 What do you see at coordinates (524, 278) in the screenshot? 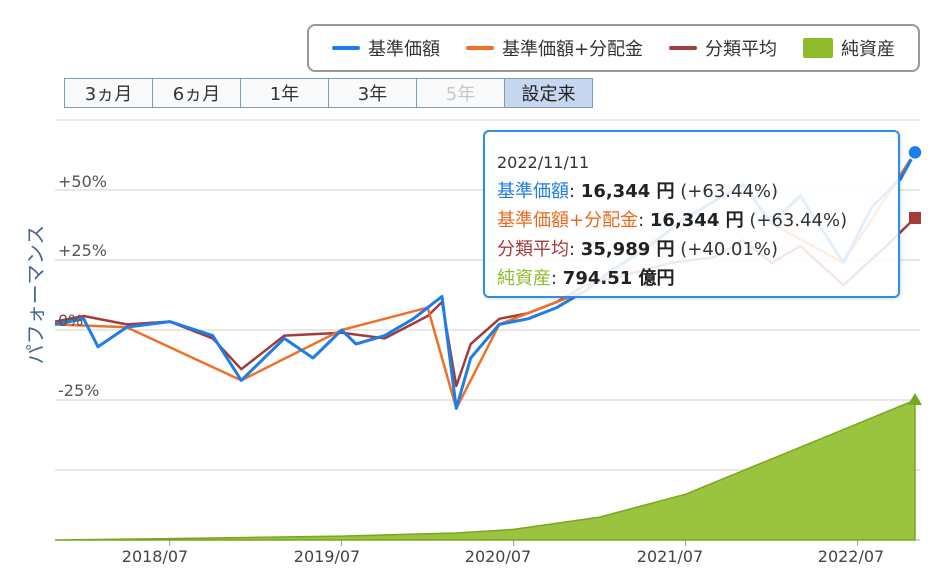
I see `tooltip-series-name: 純資産` at bounding box center [524, 278].